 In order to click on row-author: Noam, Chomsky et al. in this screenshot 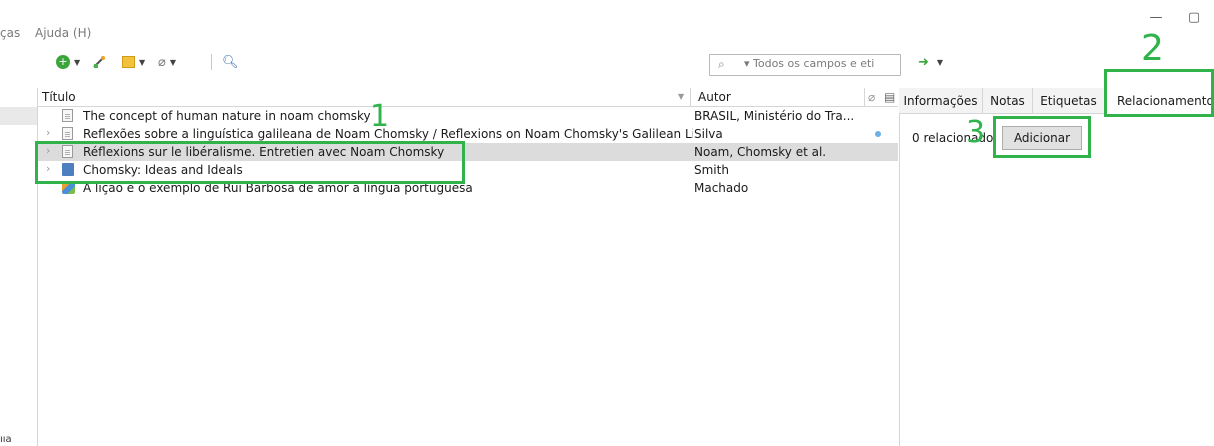, I will do `click(760, 152)`.